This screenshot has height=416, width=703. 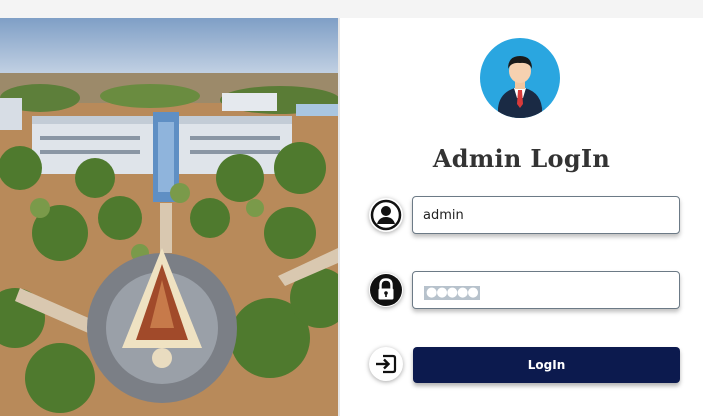 I want to click on username-input, so click(x=546, y=215).